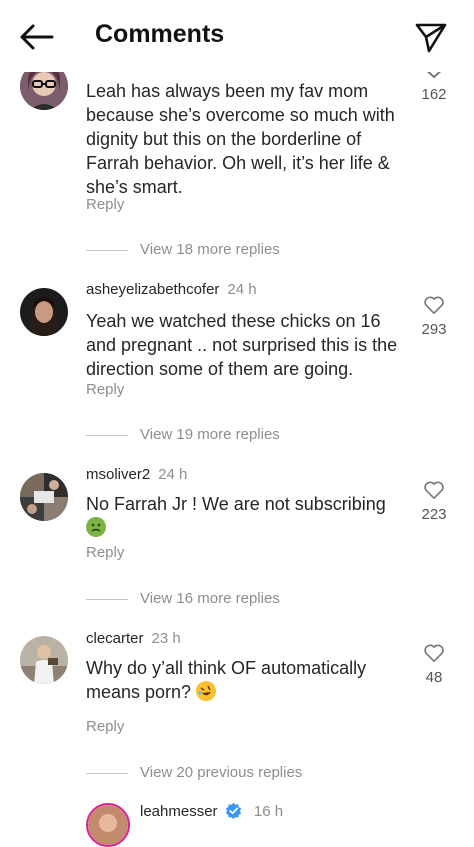  Describe the element at coordinates (434, 677) in the screenshot. I see `like-count: 48` at that location.